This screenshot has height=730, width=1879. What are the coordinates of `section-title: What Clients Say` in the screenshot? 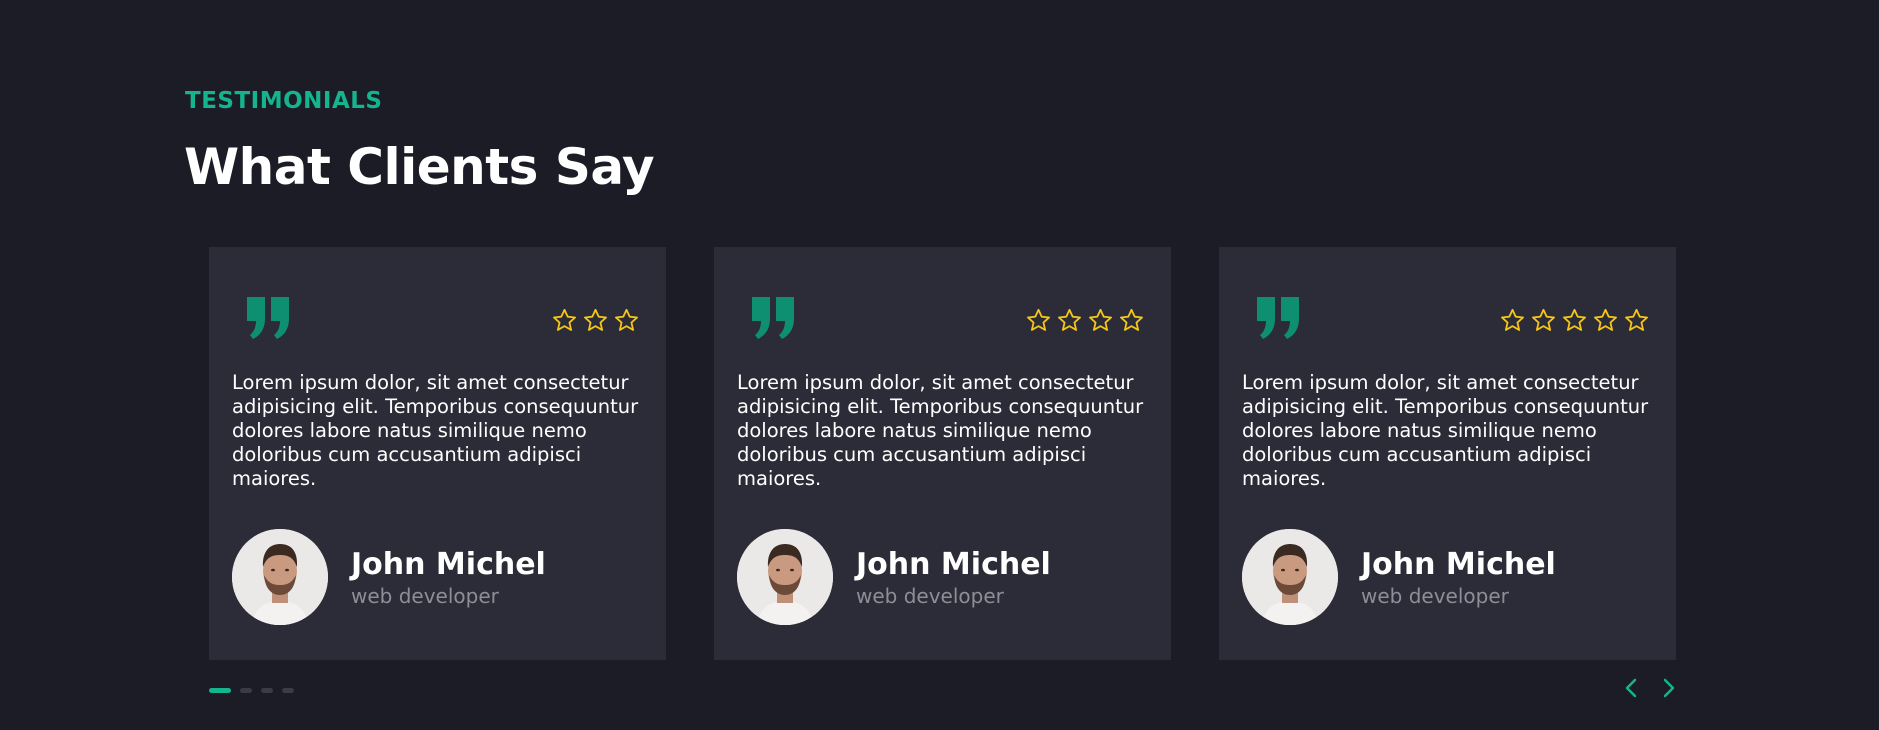 It's located at (419, 167).